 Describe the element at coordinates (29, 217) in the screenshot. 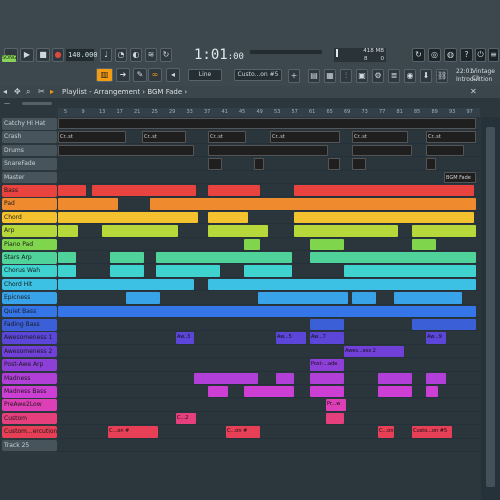

I see `track-label: Chord` at that location.